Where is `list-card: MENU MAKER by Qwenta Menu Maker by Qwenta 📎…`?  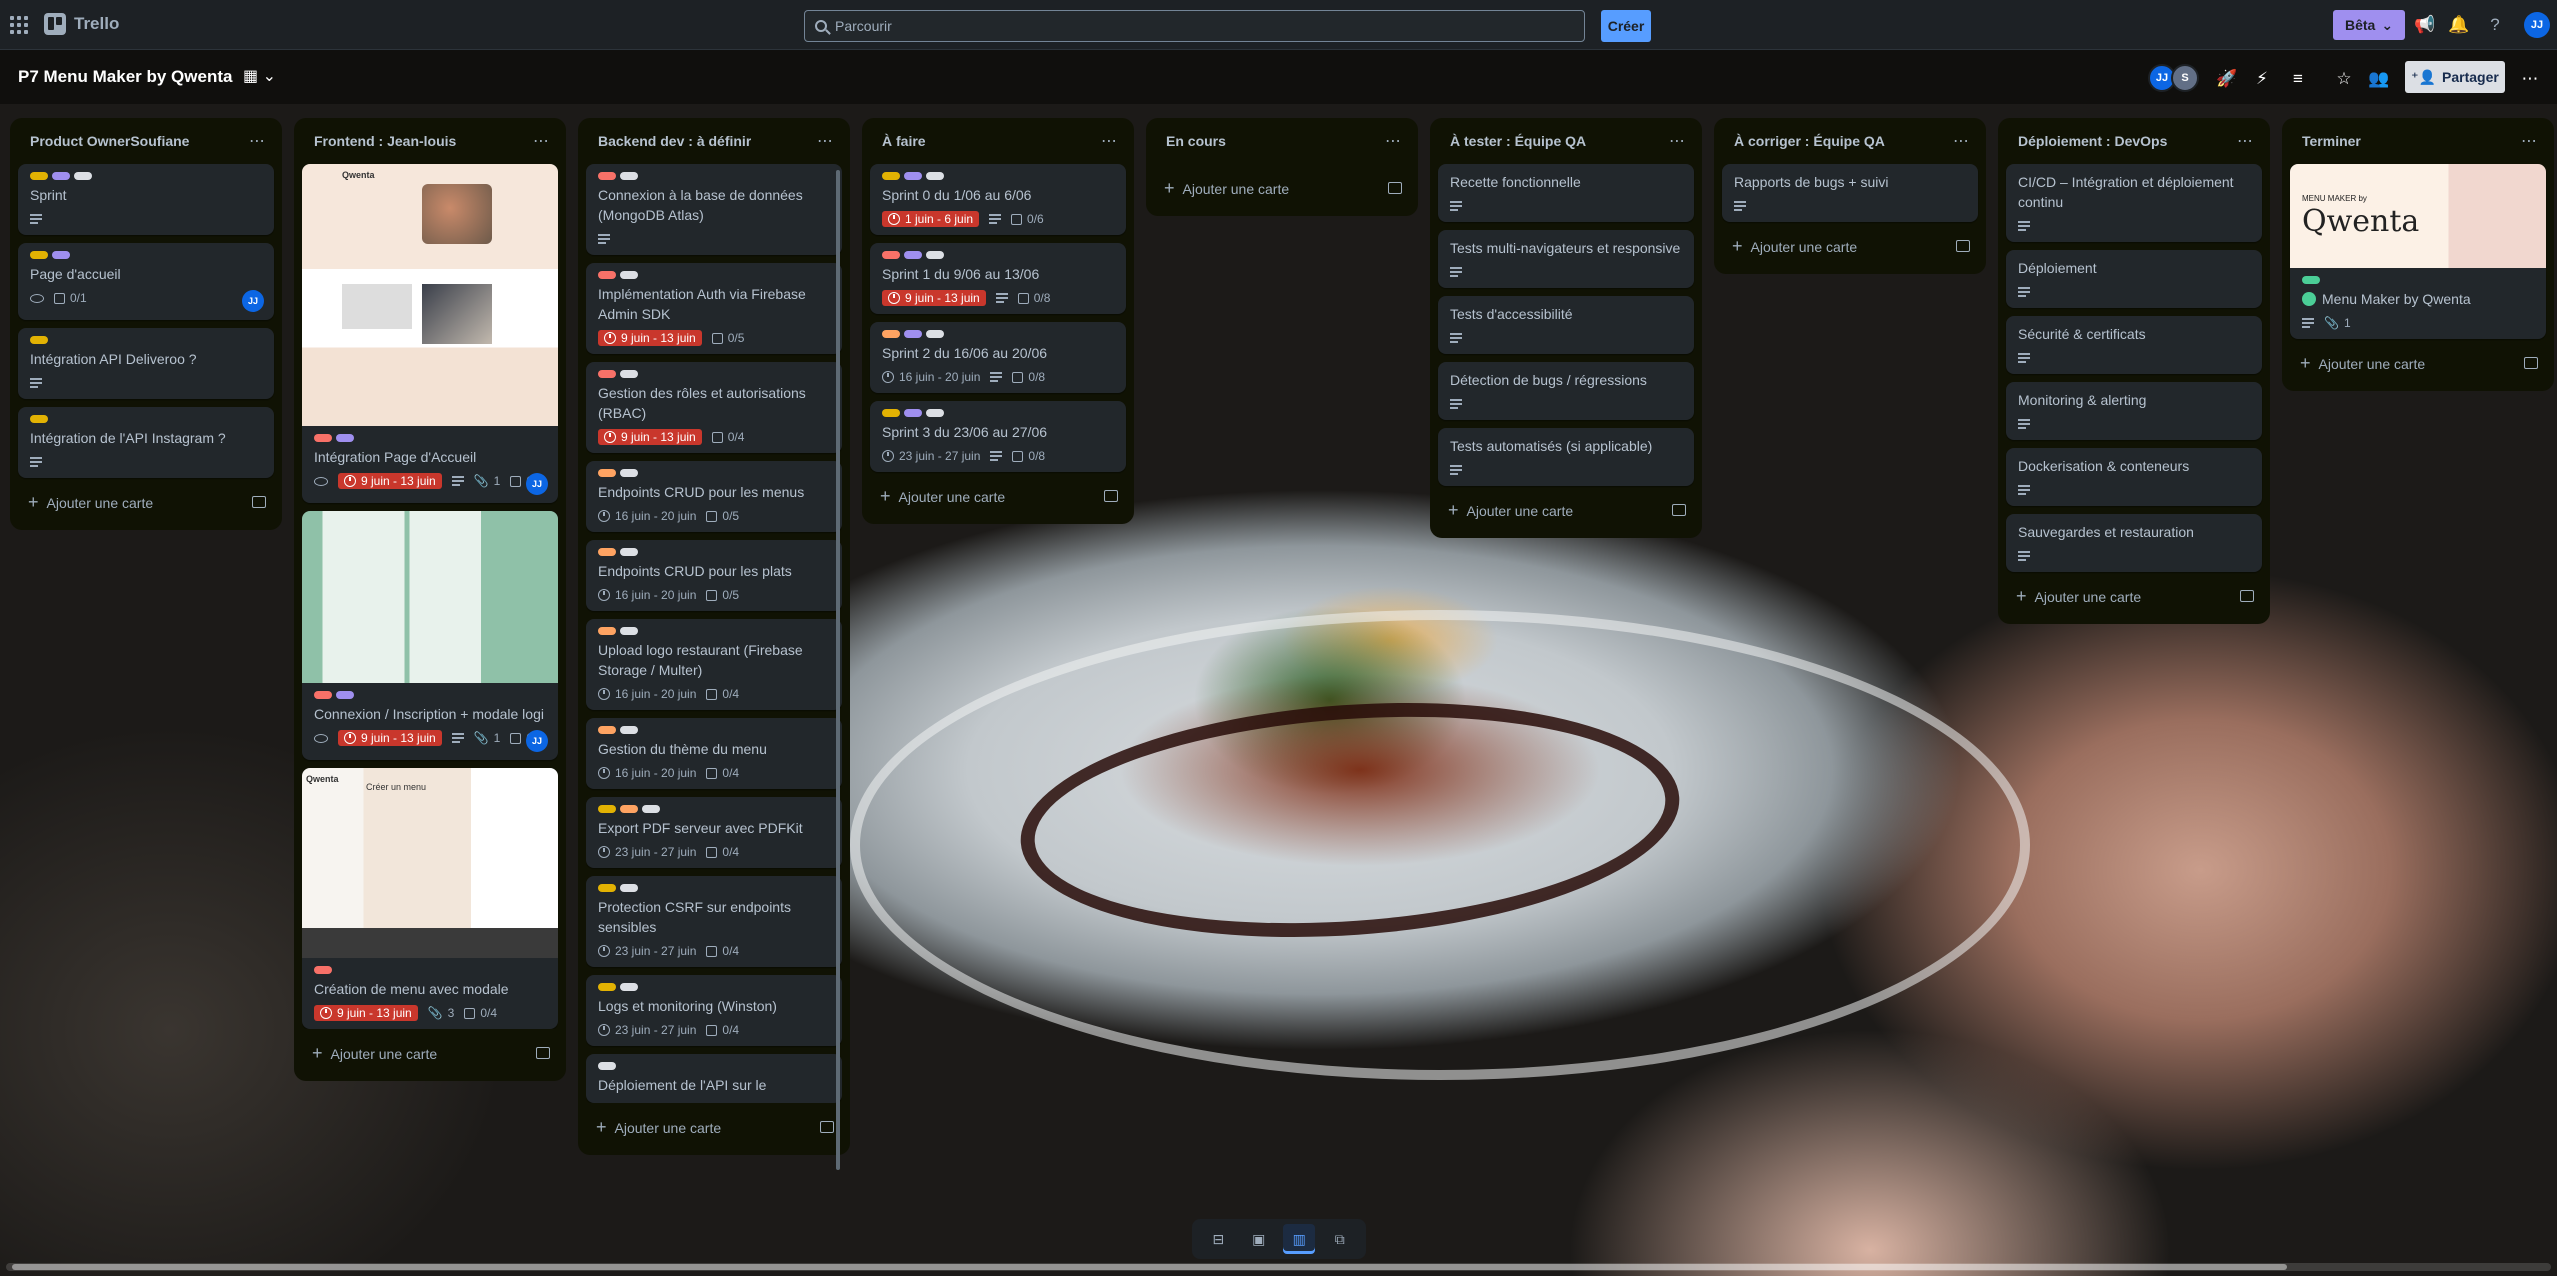 list-card: MENU MAKER by Qwenta Menu Maker by Qwenta 📎… is located at coordinates (2418, 251).